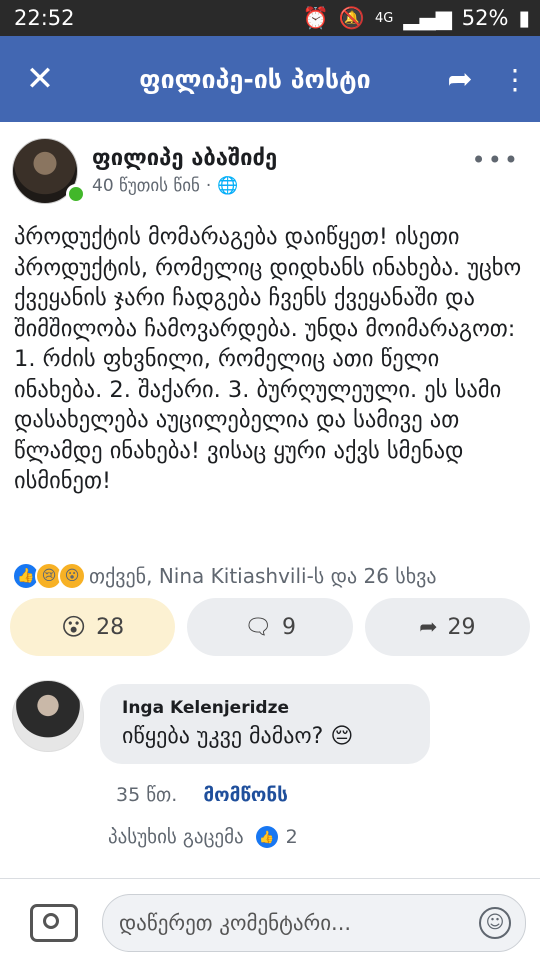 This screenshot has height=960, width=540. I want to click on comment-text: იწყება უკვე მამაო? 😔, so click(238, 736).